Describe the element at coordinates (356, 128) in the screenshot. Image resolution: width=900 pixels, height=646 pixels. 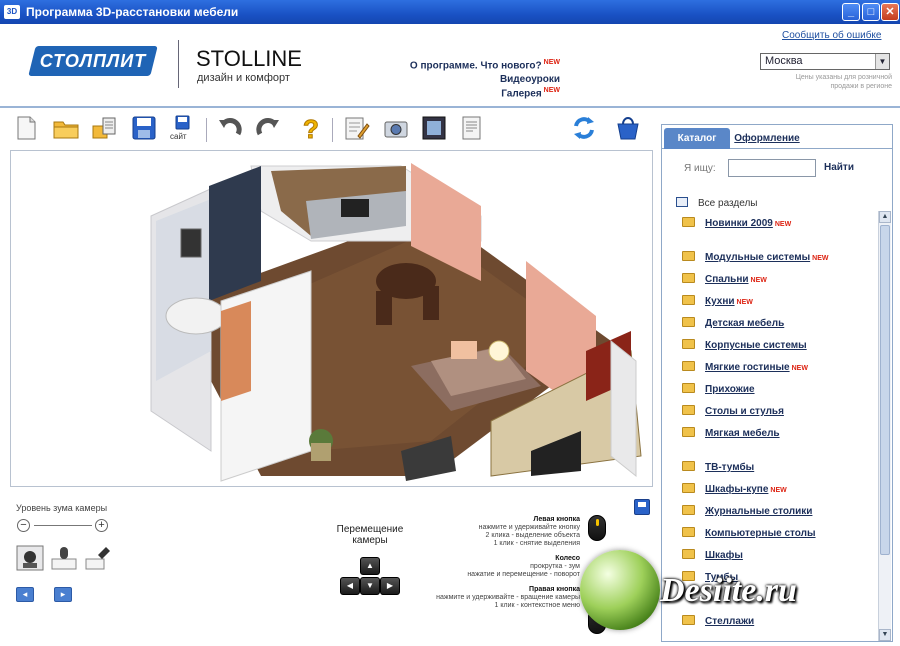
I see `edit-plan-icon` at that location.